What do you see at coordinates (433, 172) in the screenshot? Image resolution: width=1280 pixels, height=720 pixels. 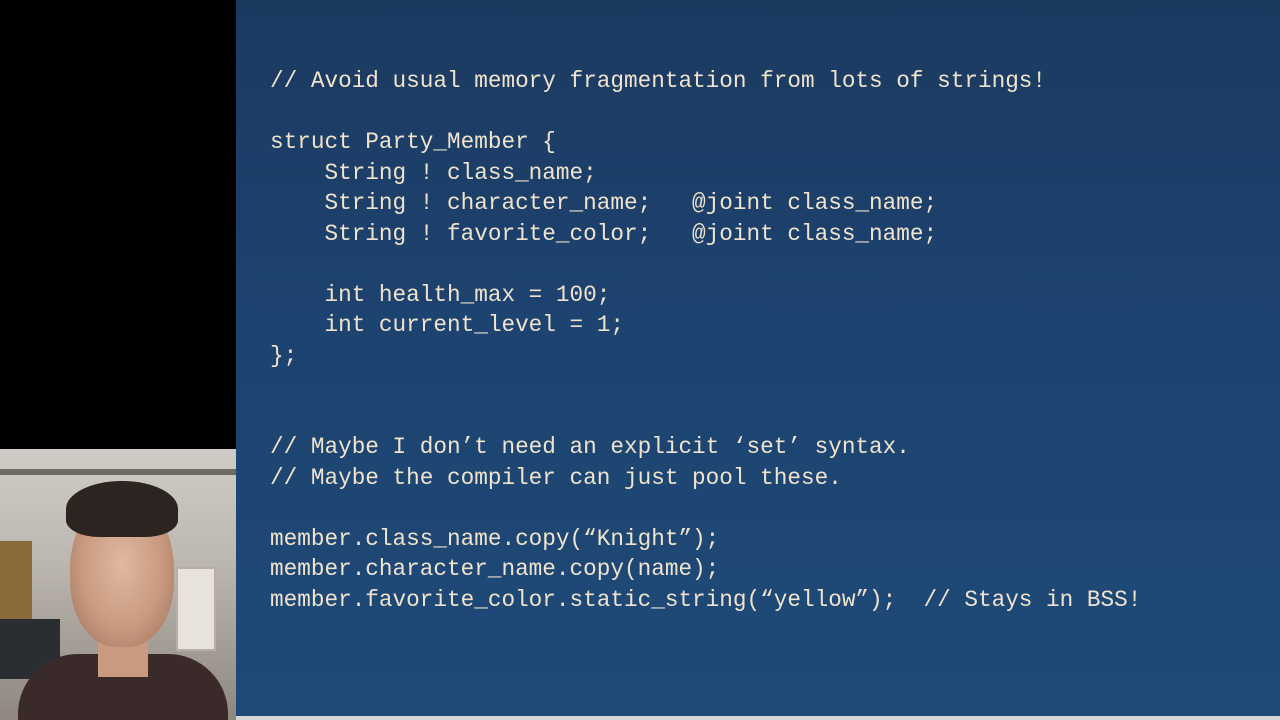 I see `code-line: String ! class_name;` at bounding box center [433, 172].